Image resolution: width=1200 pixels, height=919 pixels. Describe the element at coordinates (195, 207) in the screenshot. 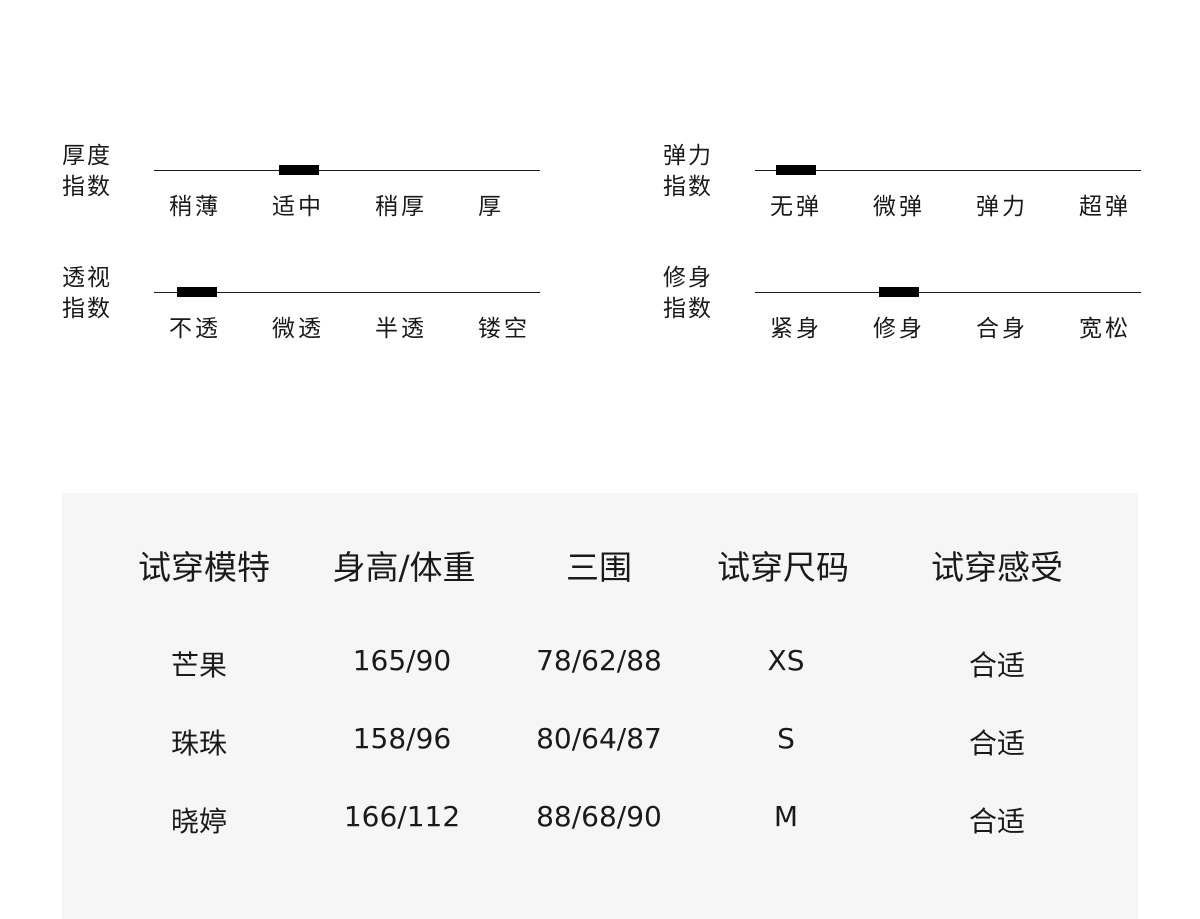

I see `thickness-option: 稍薄` at that location.